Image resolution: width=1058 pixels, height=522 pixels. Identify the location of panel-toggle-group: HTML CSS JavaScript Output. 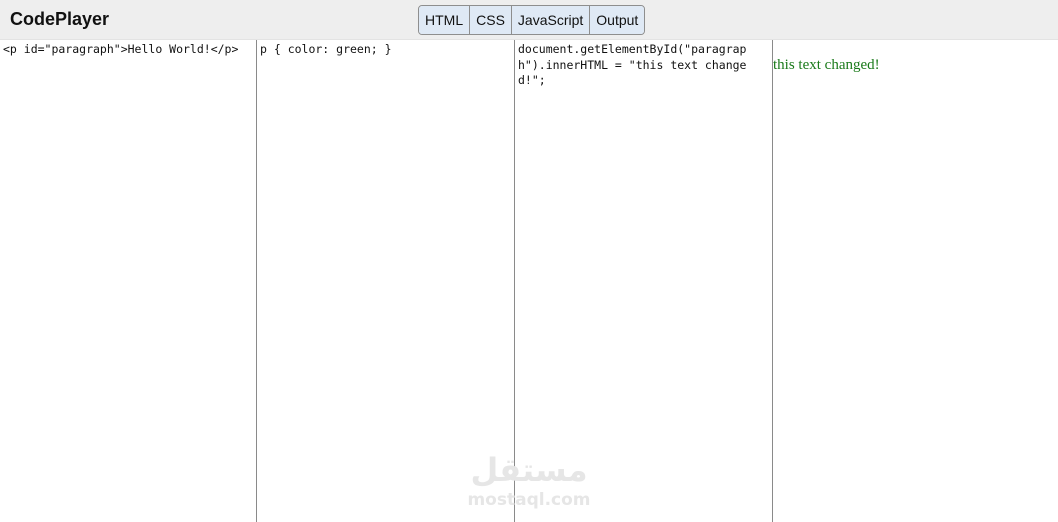
(532, 20).